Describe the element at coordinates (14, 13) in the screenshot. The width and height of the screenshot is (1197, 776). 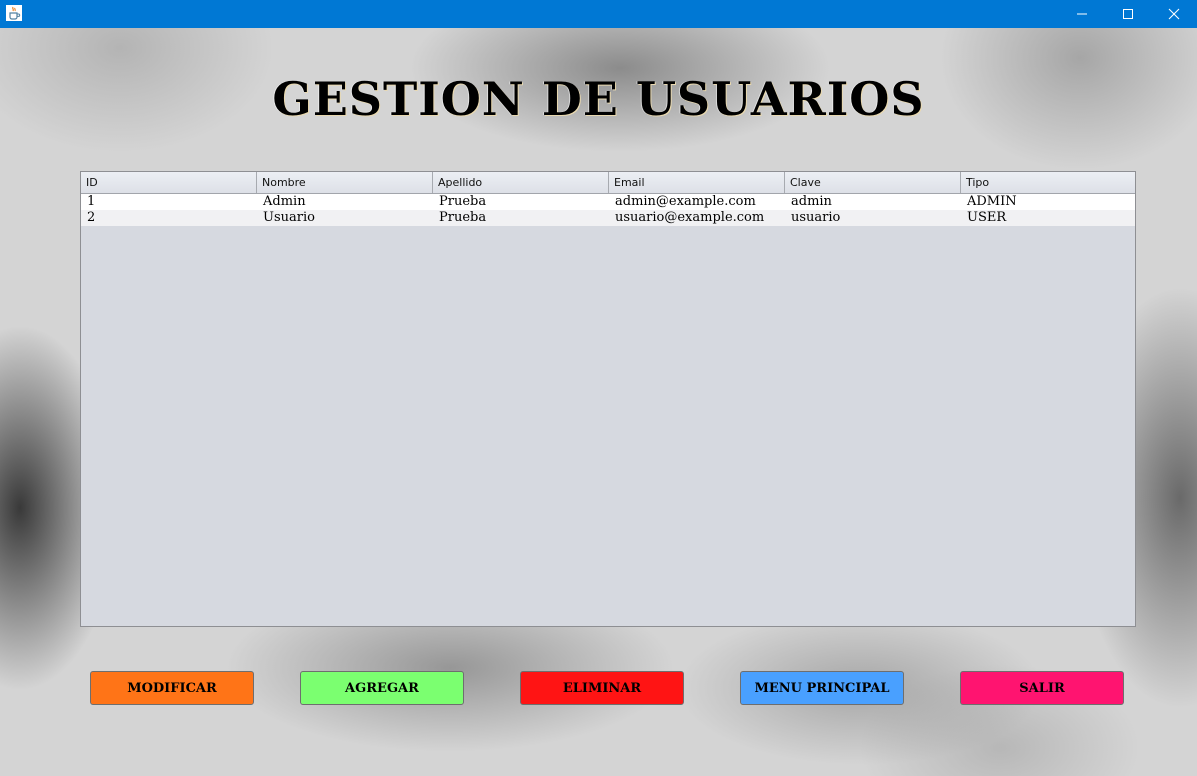
I see `java-cup-icon` at that location.